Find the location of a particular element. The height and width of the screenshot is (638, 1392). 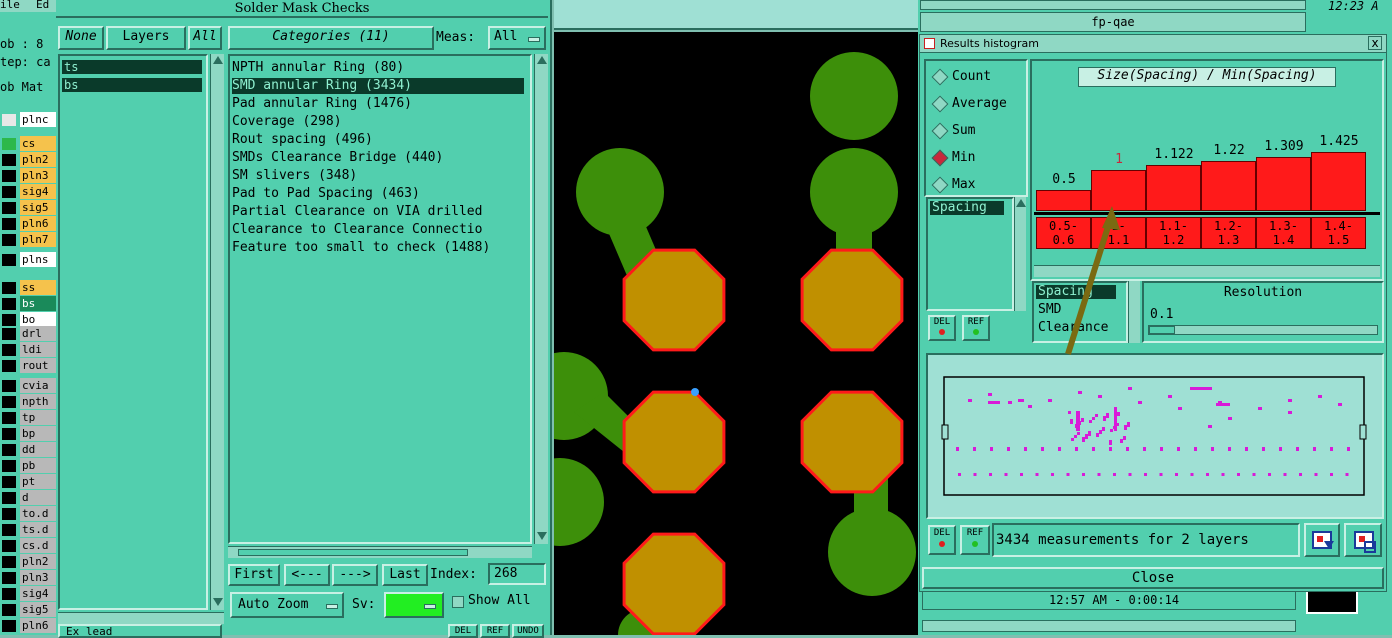

categories-scrollbar is located at coordinates (541, 299).